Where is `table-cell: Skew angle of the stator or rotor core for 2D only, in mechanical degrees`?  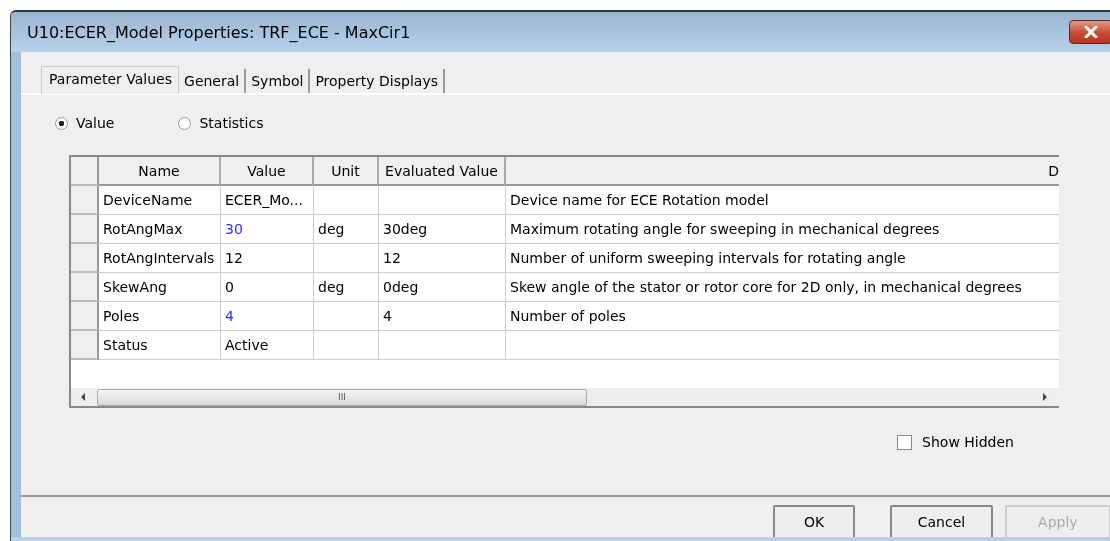
table-cell: Skew angle of the stator or rotor core for 2D only, in mechanical degrees is located at coordinates (782, 287).